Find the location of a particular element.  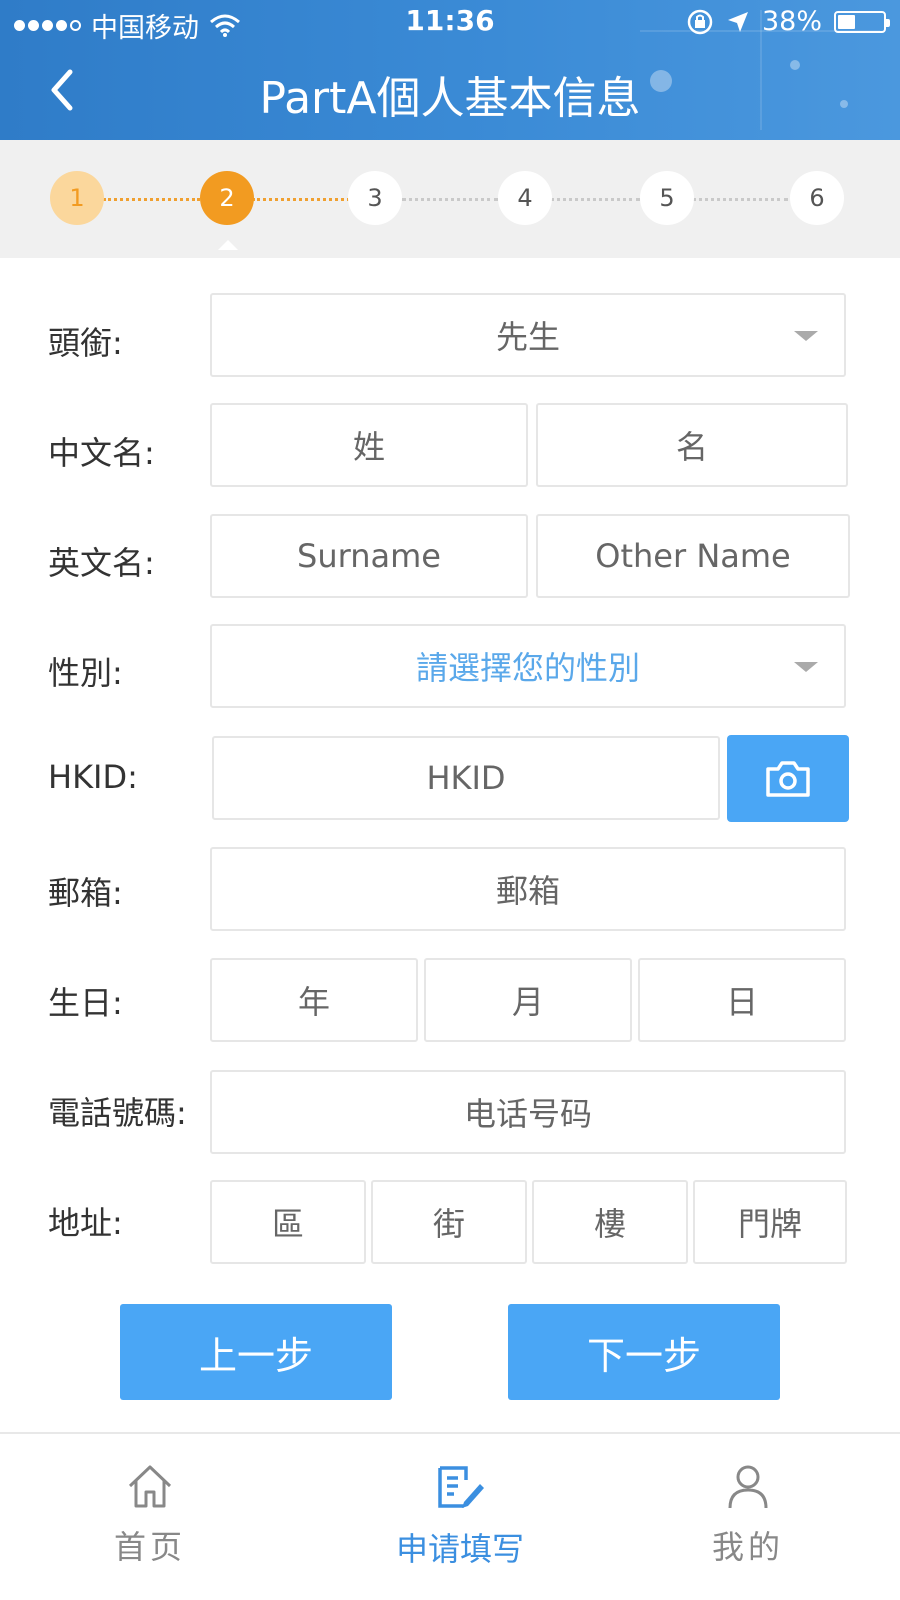

battery-percent: 38% is located at coordinates (791, 21).